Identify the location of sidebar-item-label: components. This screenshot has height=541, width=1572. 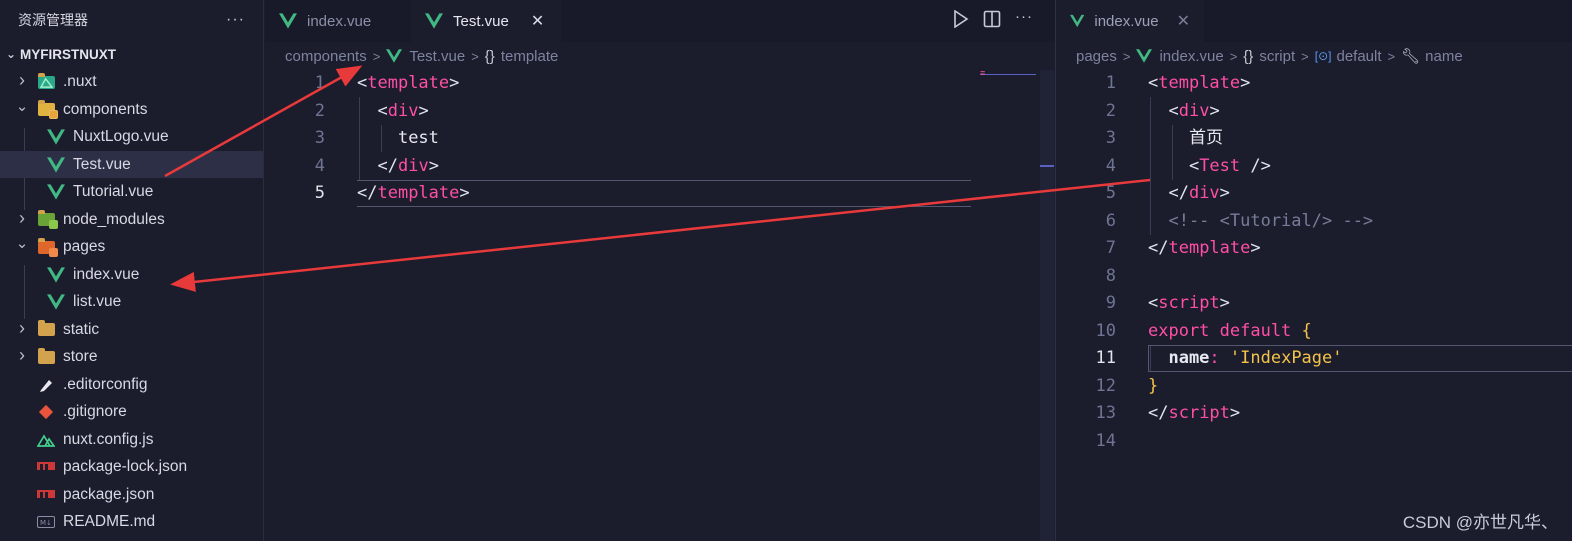
(105, 109).